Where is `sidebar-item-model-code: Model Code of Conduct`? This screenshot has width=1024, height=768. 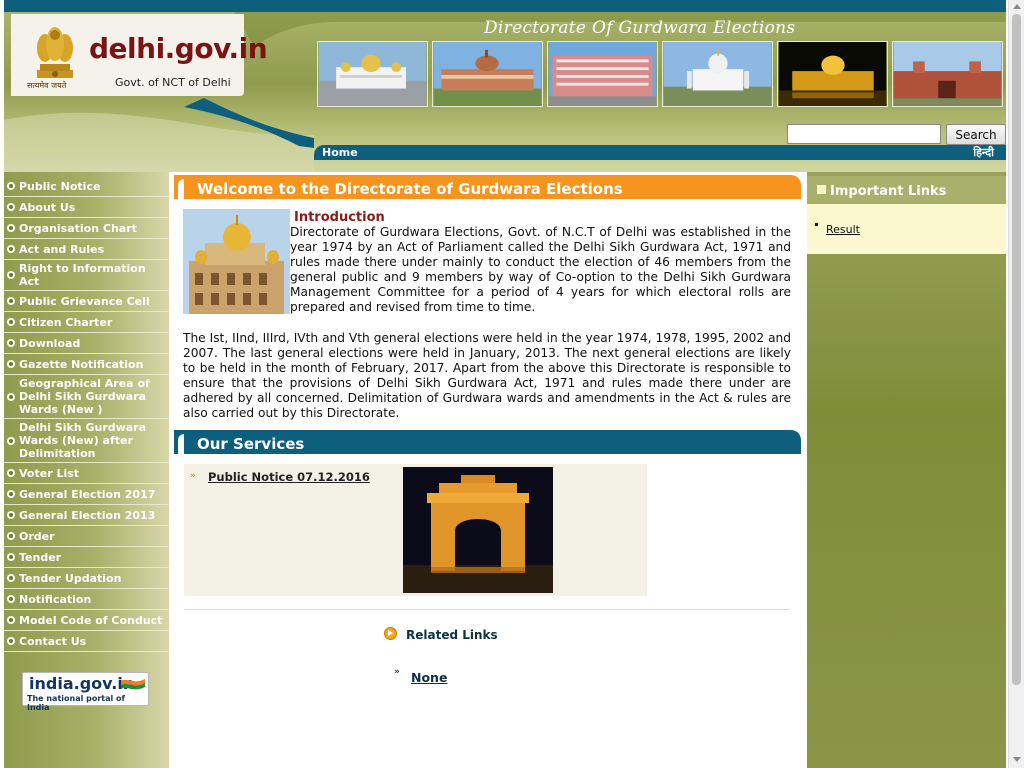
sidebar-item-model-code: Model Code of Conduct is located at coordinates (86, 620).